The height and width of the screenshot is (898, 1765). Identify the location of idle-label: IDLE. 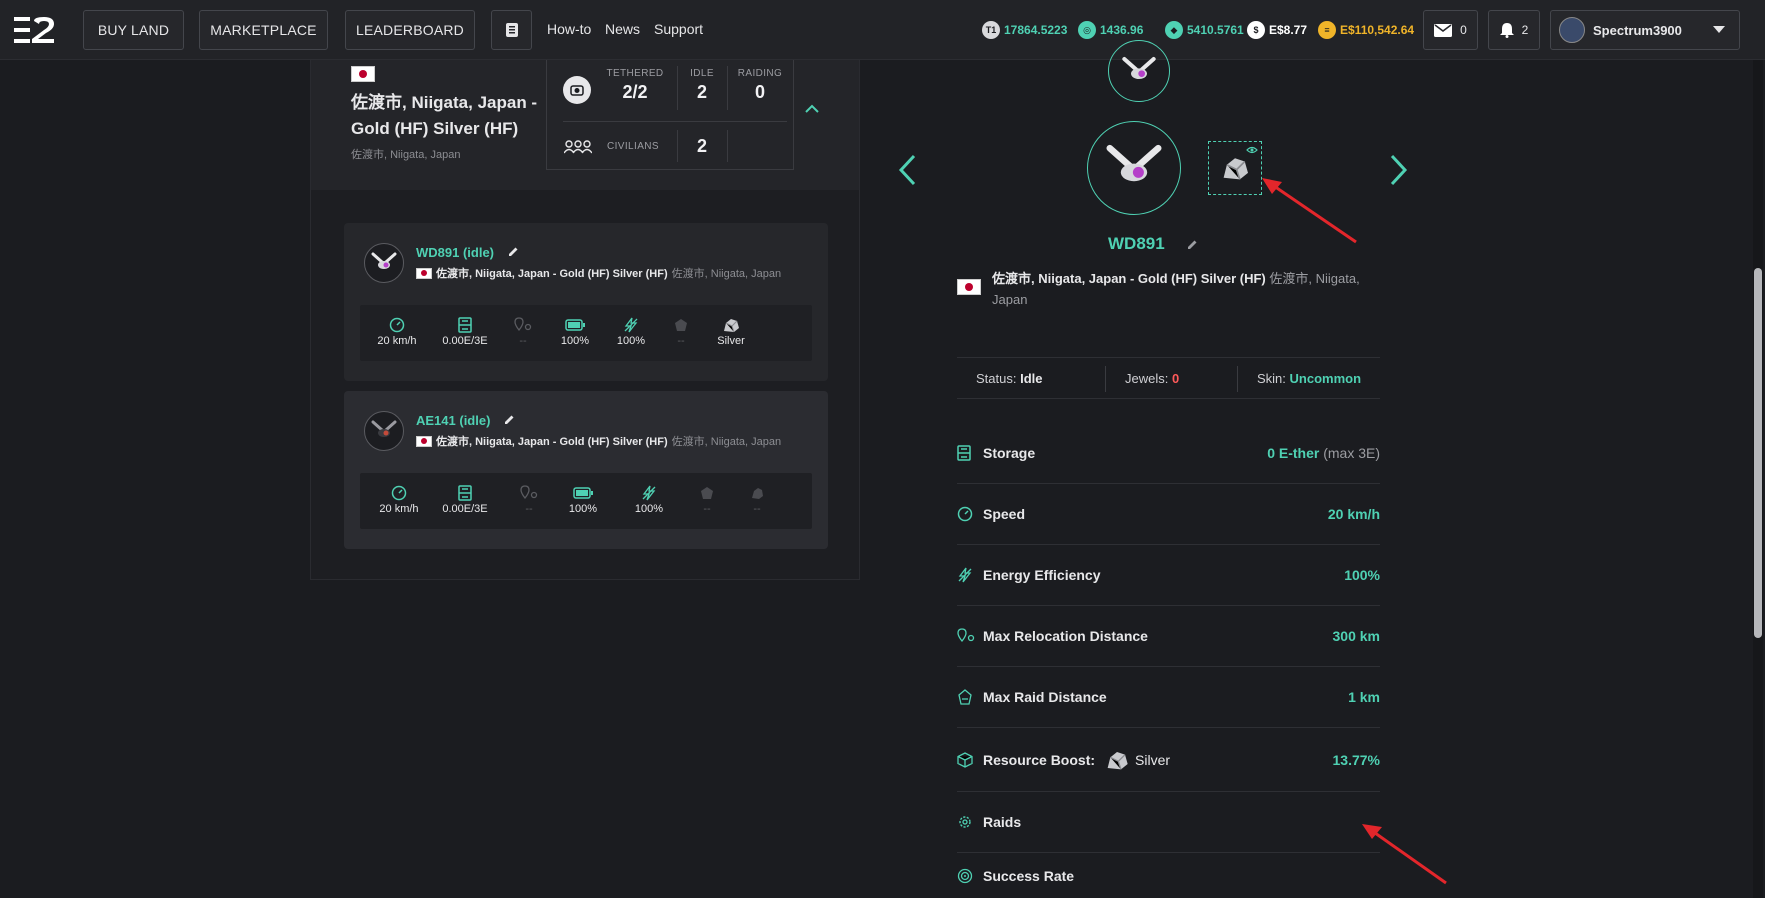
(702, 73).